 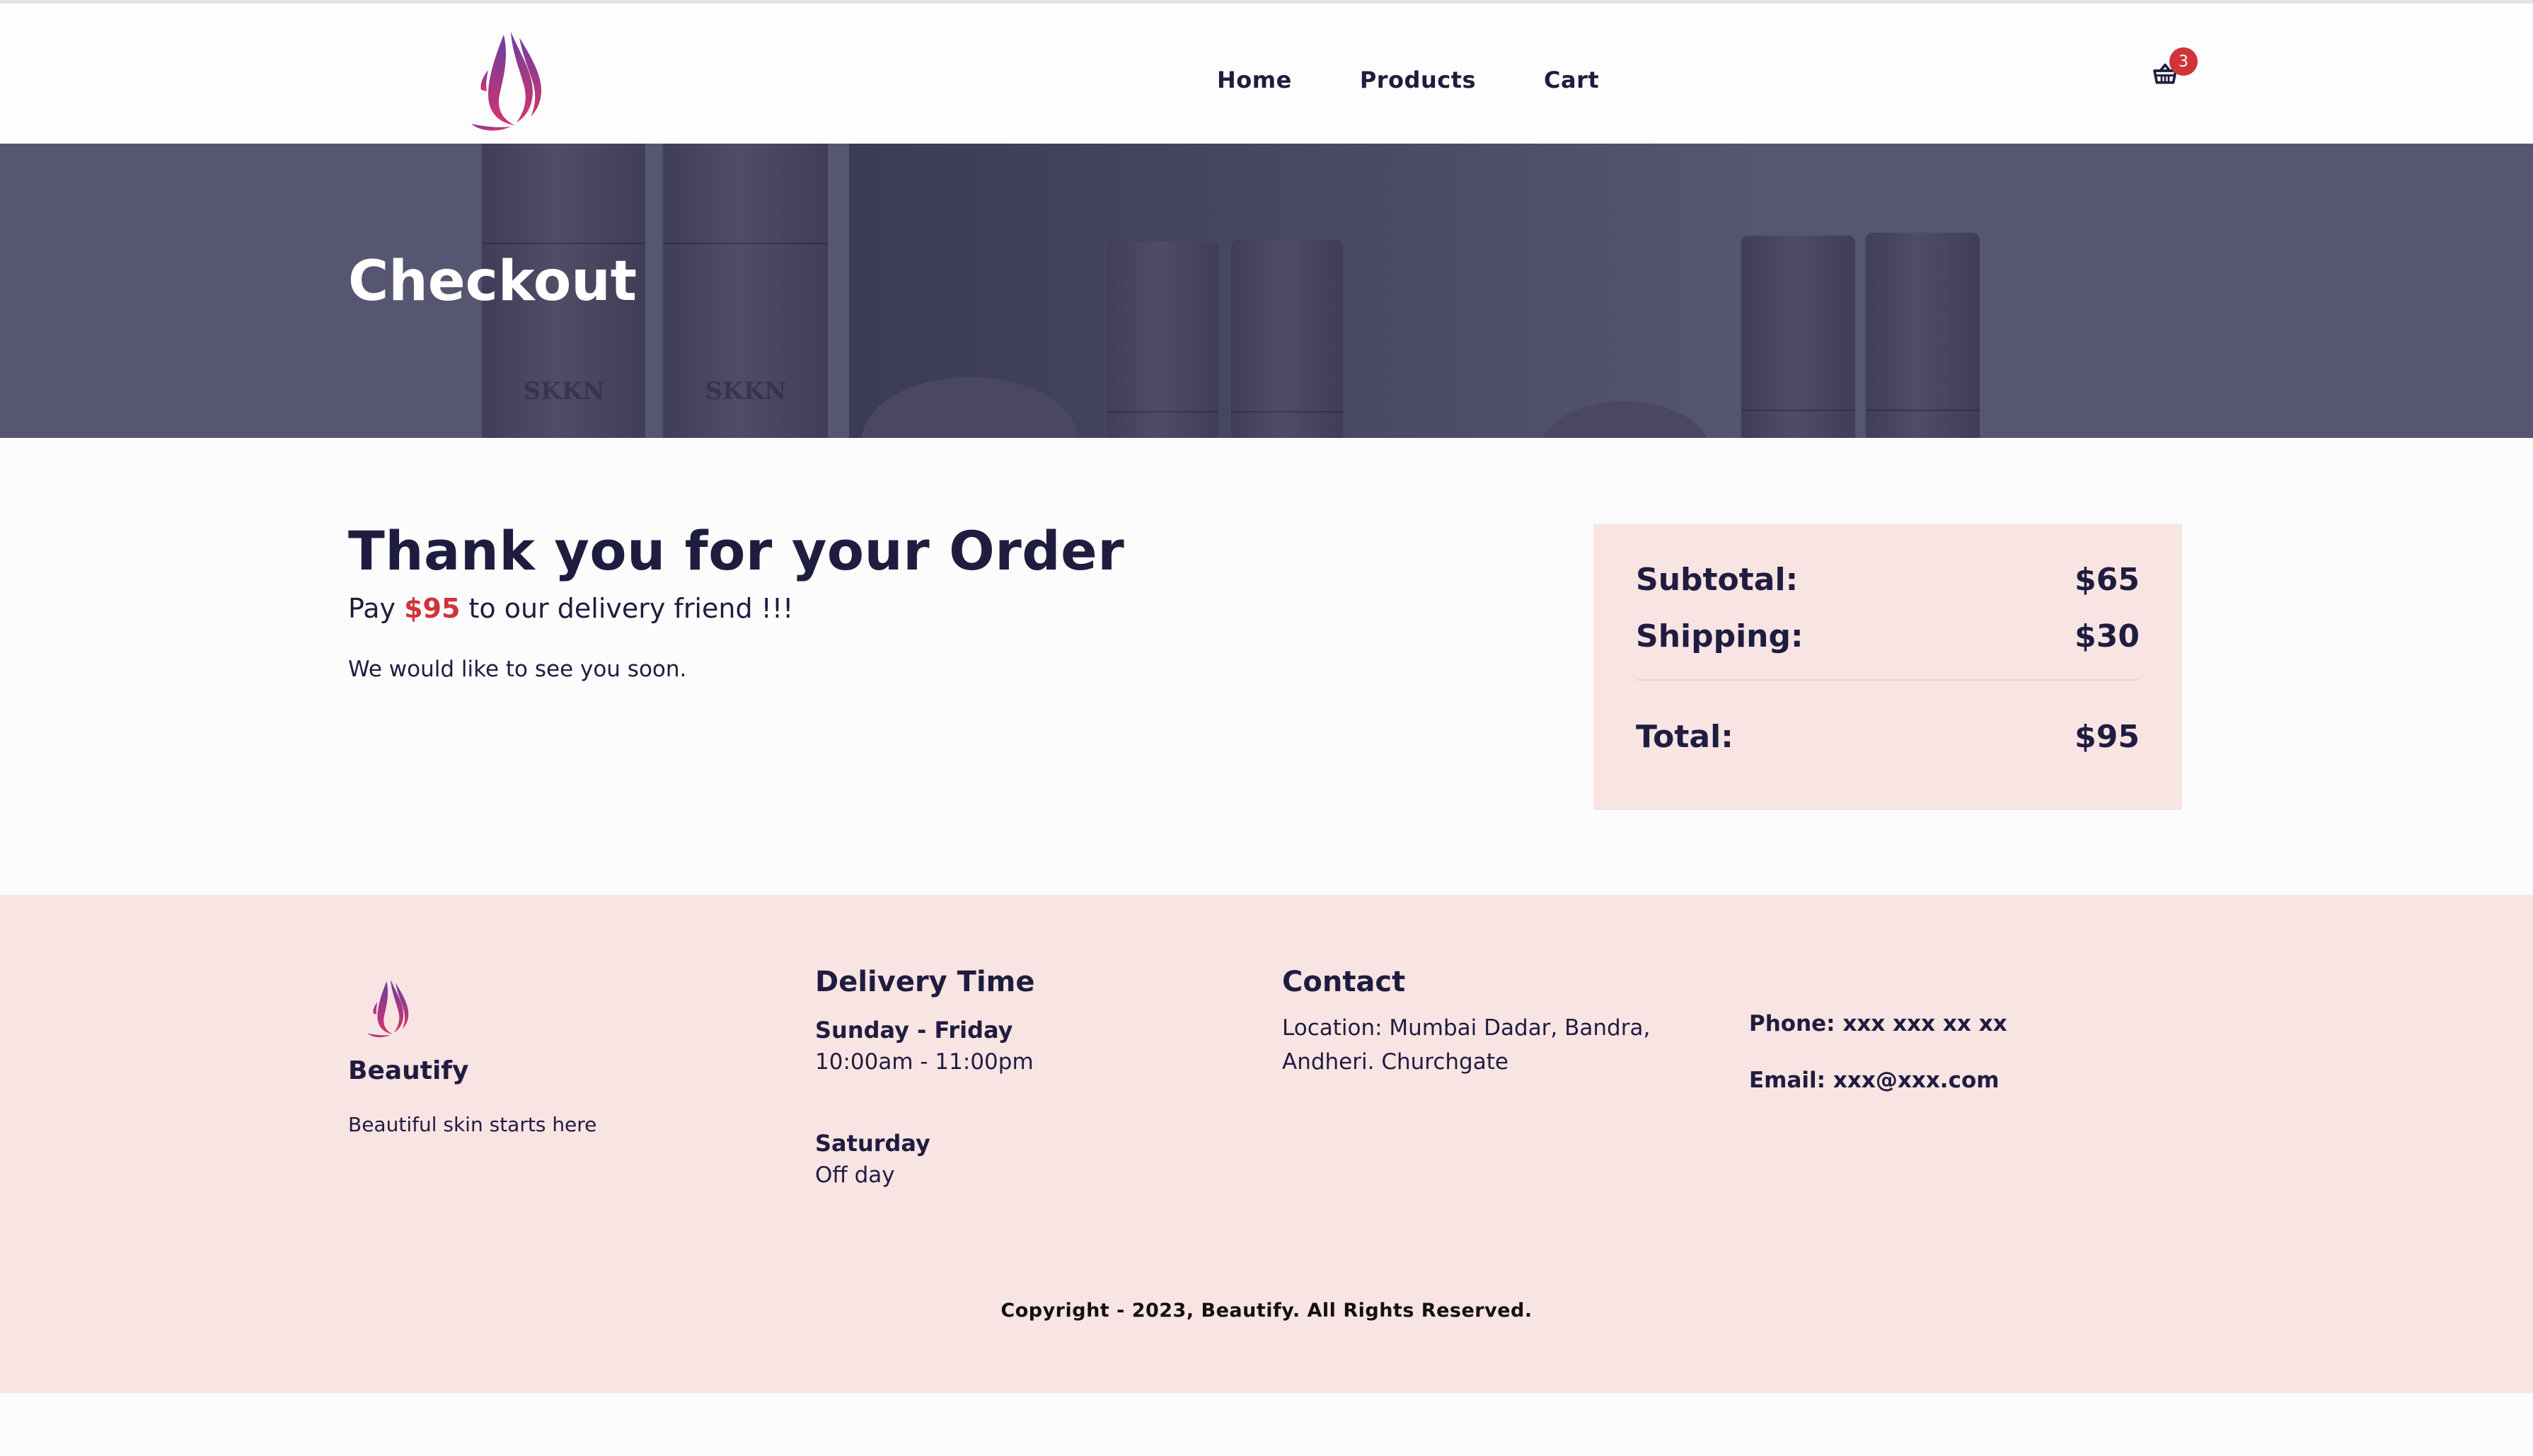 What do you see at coordinates (2108, 580) in the screenshot?
I see `subtotal-value: $65` at bounding box center [2108, 580].